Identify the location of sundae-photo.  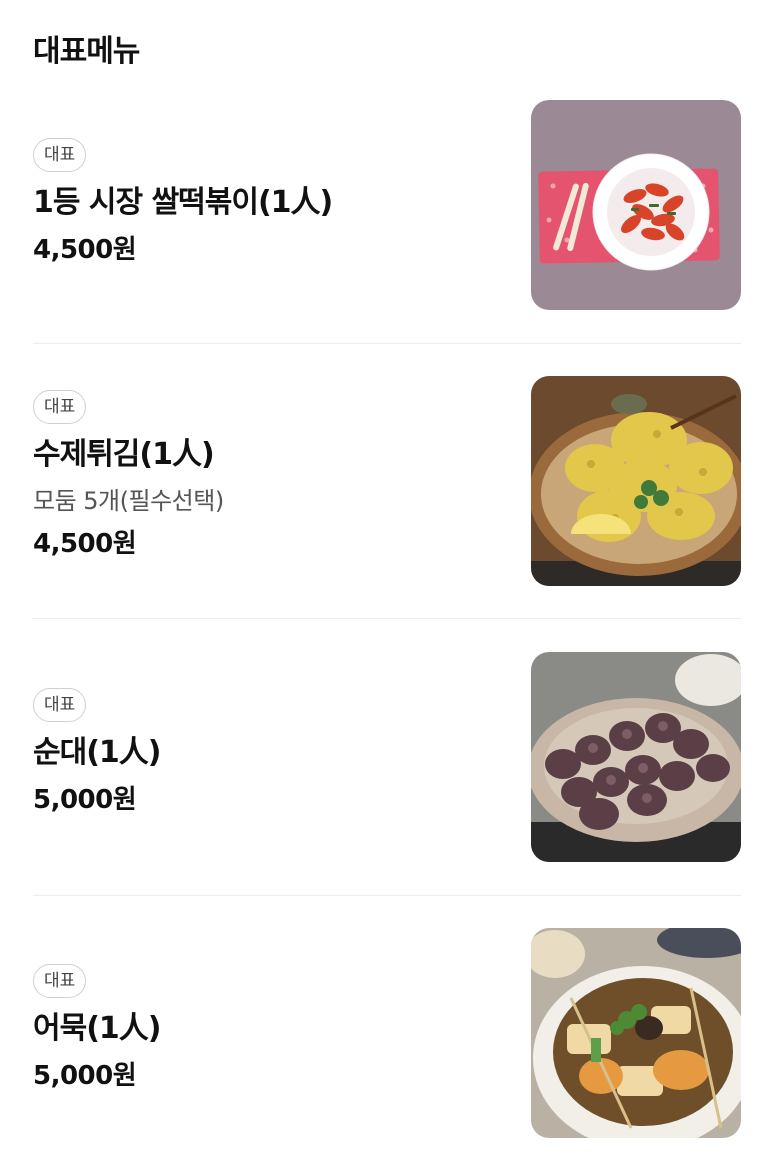
(636, 757).